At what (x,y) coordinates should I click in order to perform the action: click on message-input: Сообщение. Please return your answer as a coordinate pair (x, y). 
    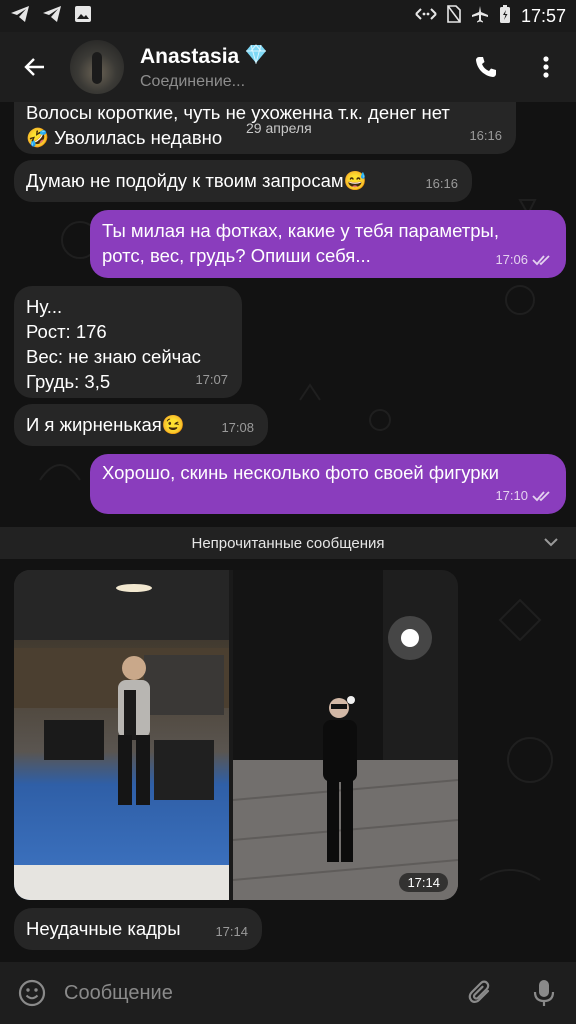
    Looking at the image, I should click on (256, 993).